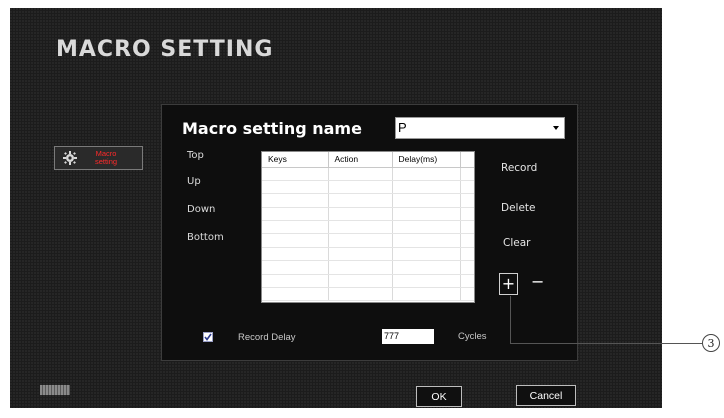 Image resolution: width=724 pixels, height=418 pixels. What do you see at coordinates (70, 158) in the screenshot?
I see `gear-icon` at bounding box center [70, 158].